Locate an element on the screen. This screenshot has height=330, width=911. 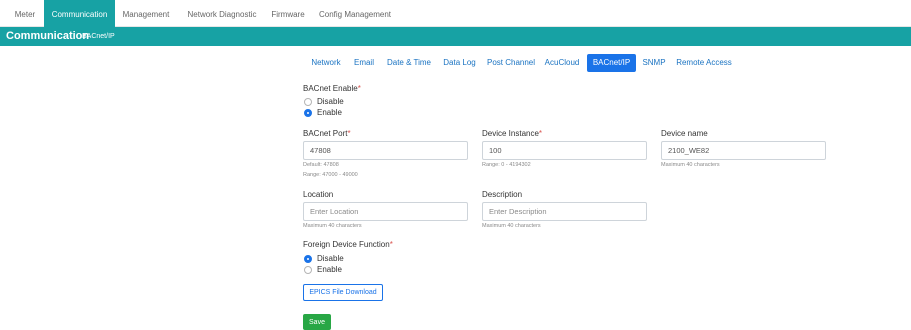
top-tab-management: Management is located at coordinates (146, 13).